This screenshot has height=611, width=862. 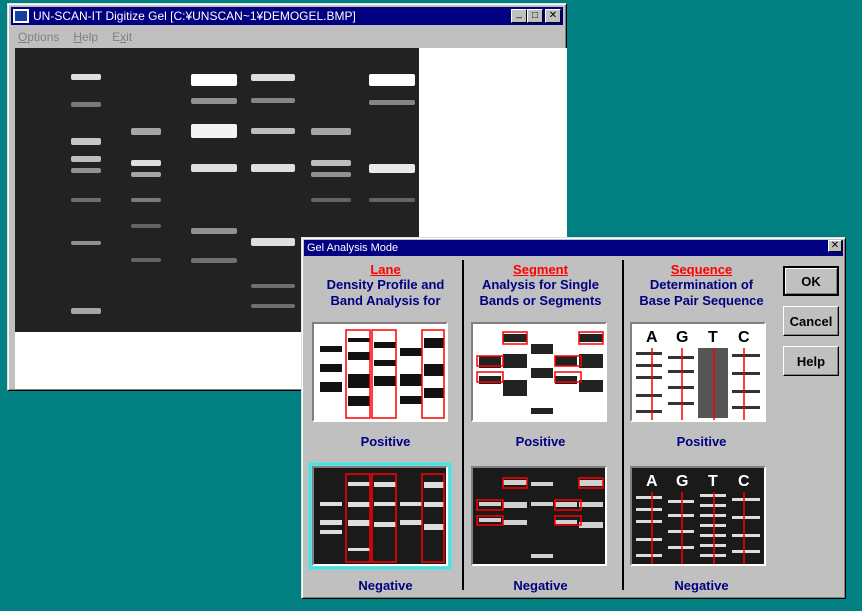 I want to click on menu-bar: Options Help Exit, so click(x=75, y=37).